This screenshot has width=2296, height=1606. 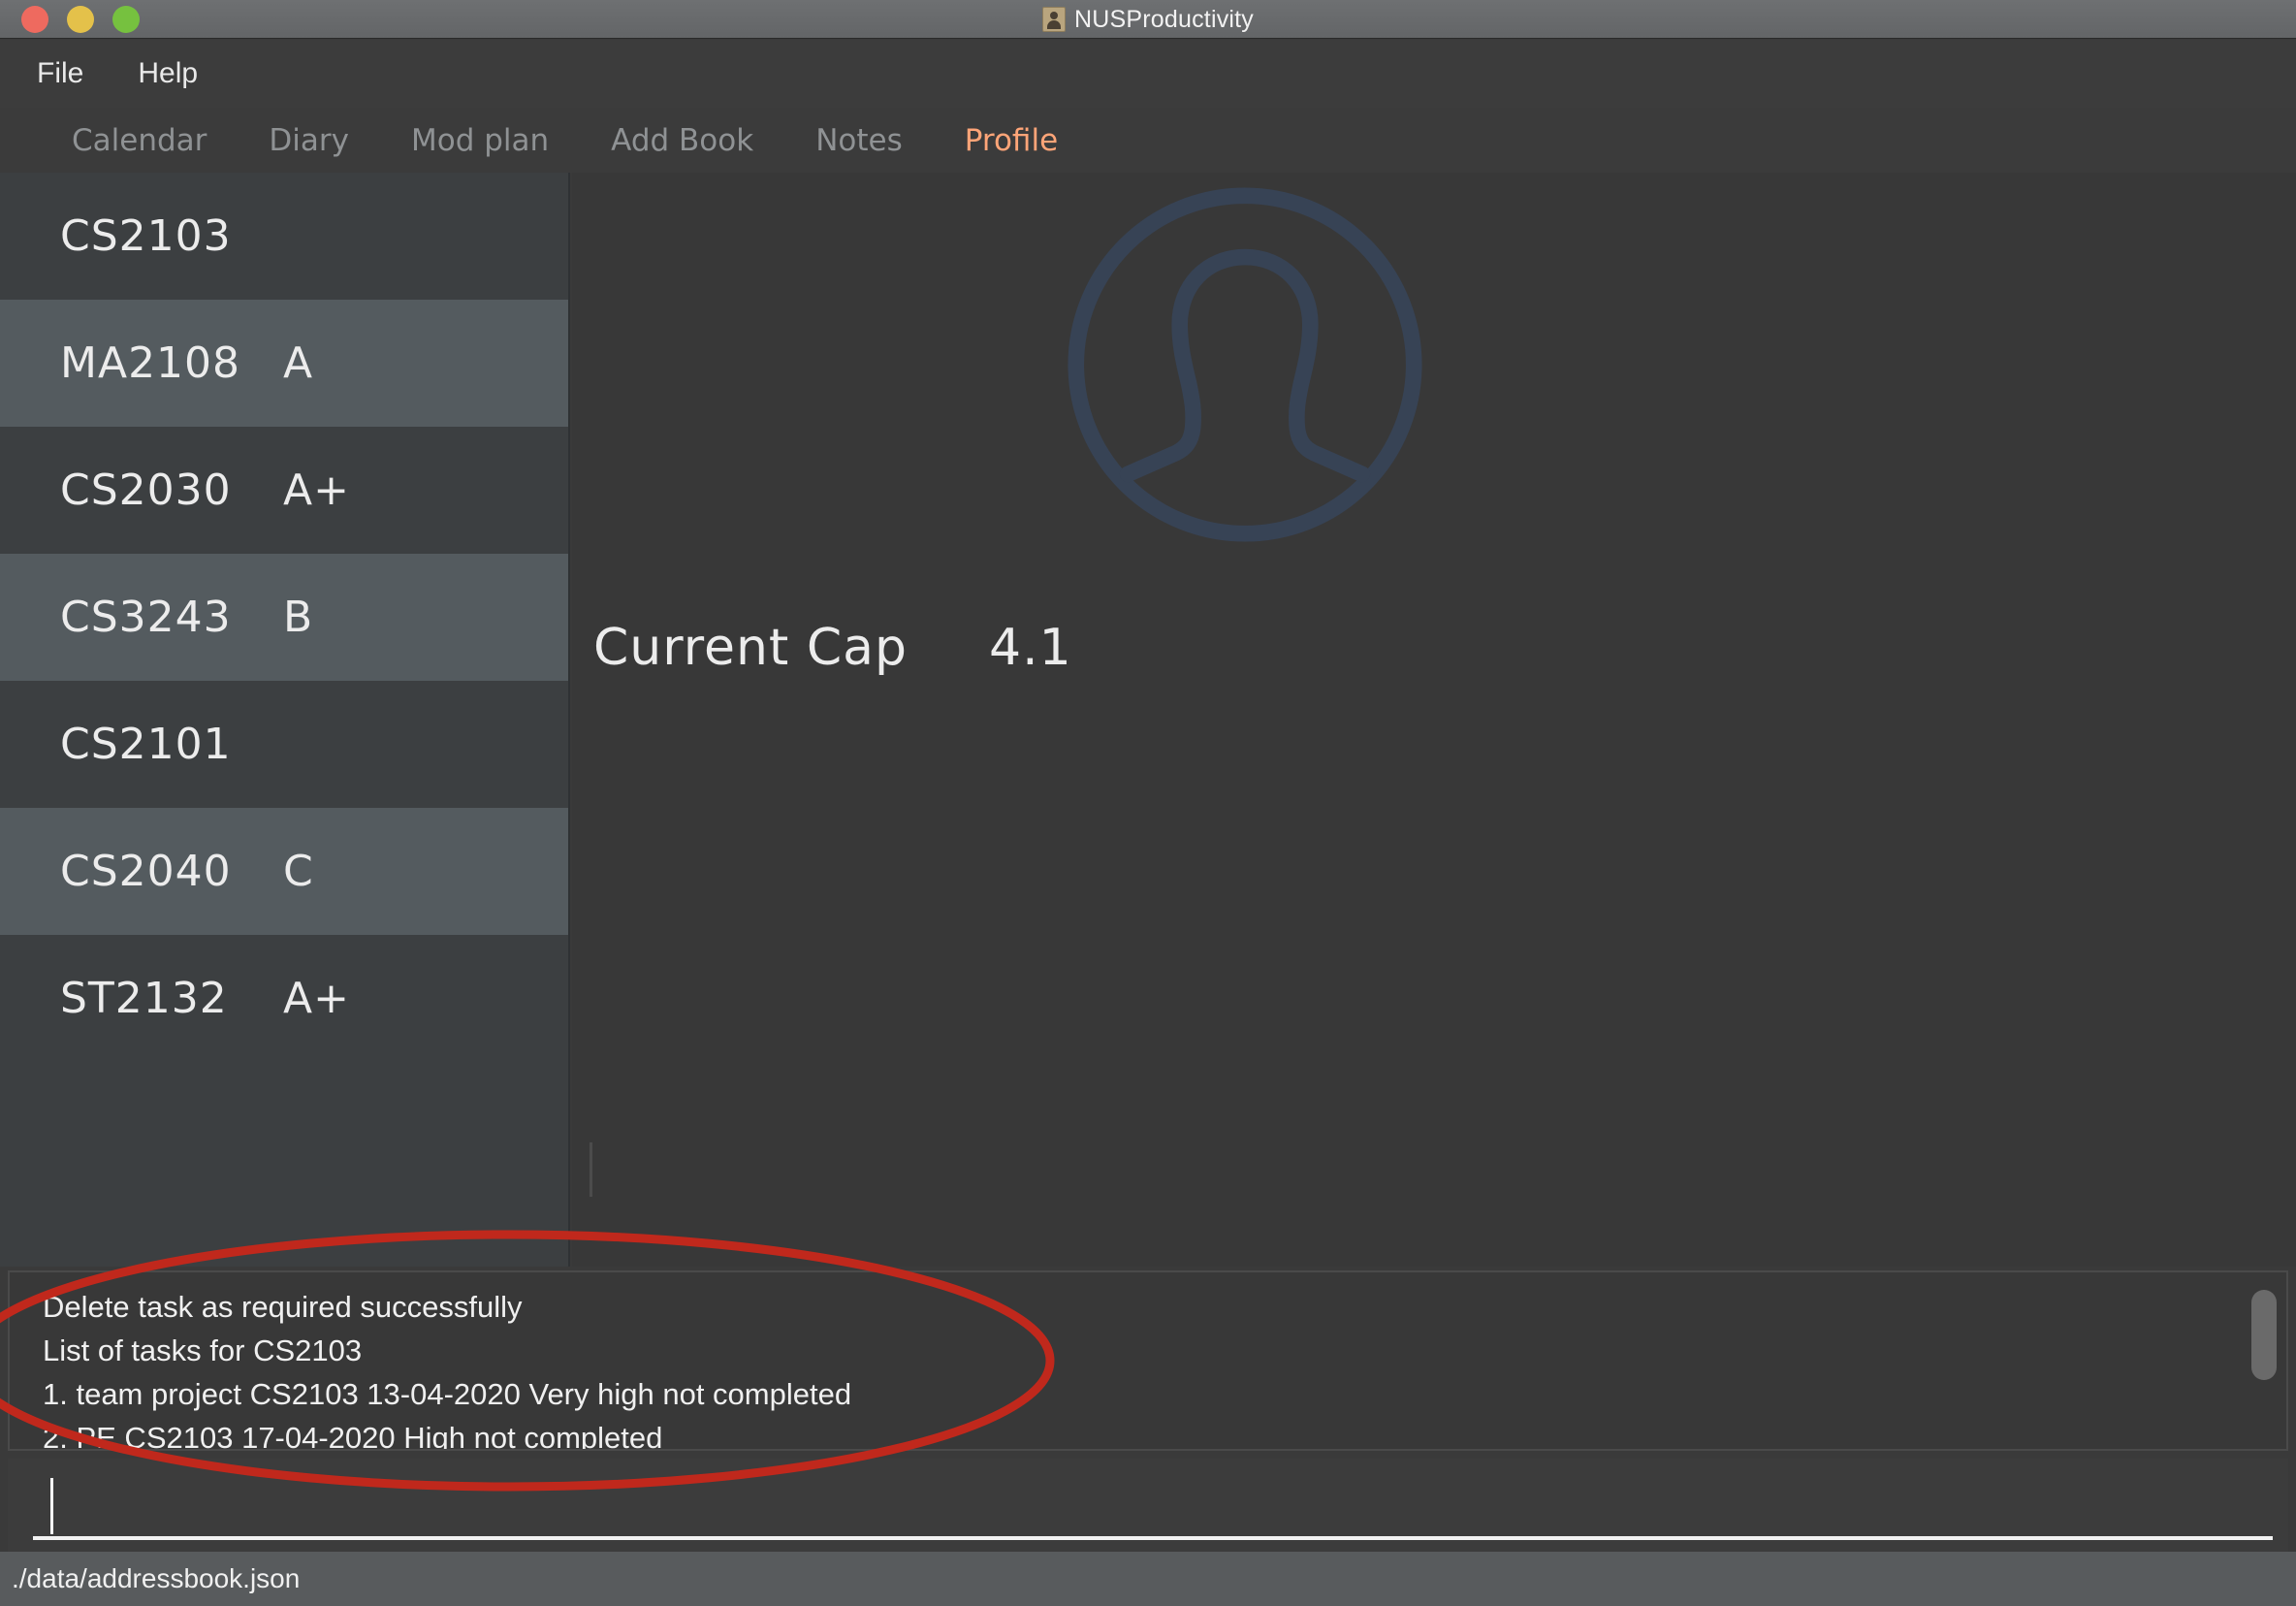 I want to click on command-input-area, so click(x=1148, y=1505).